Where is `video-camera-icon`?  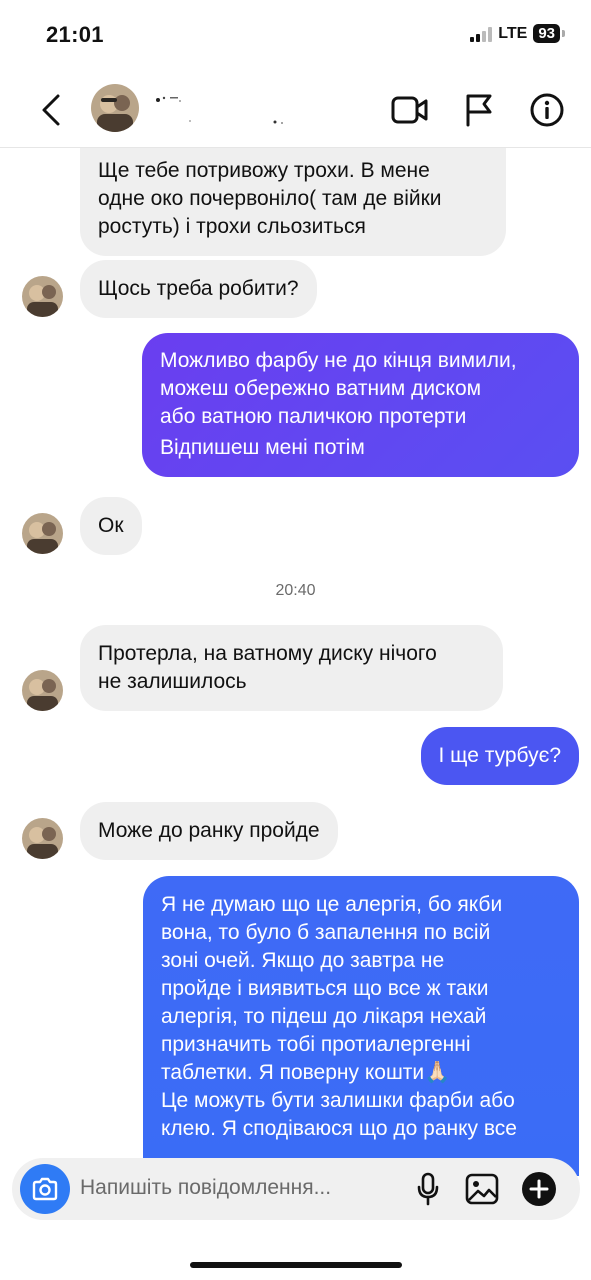 video-camera-icon is located at coordinates (409, 110).